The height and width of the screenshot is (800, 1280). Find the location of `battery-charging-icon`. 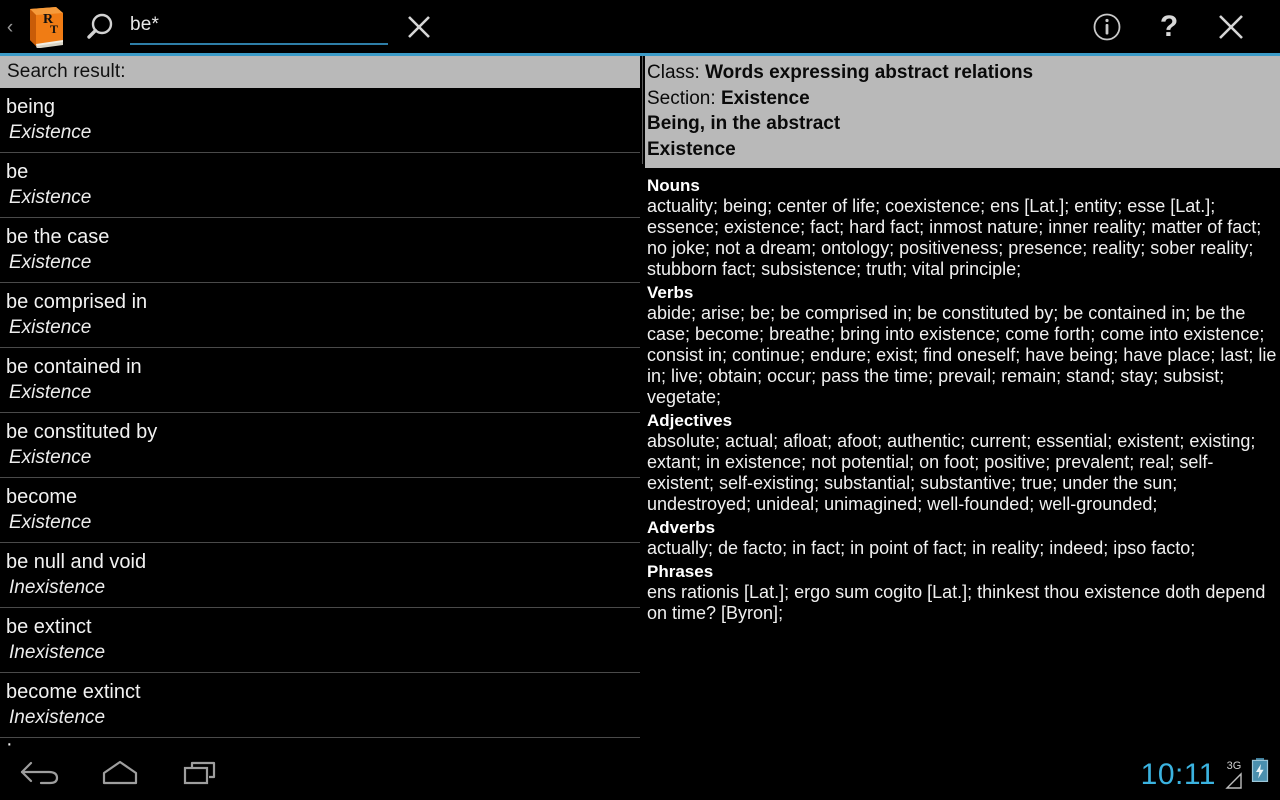

battery-charging-icon is located at coordinates (1260, 769).